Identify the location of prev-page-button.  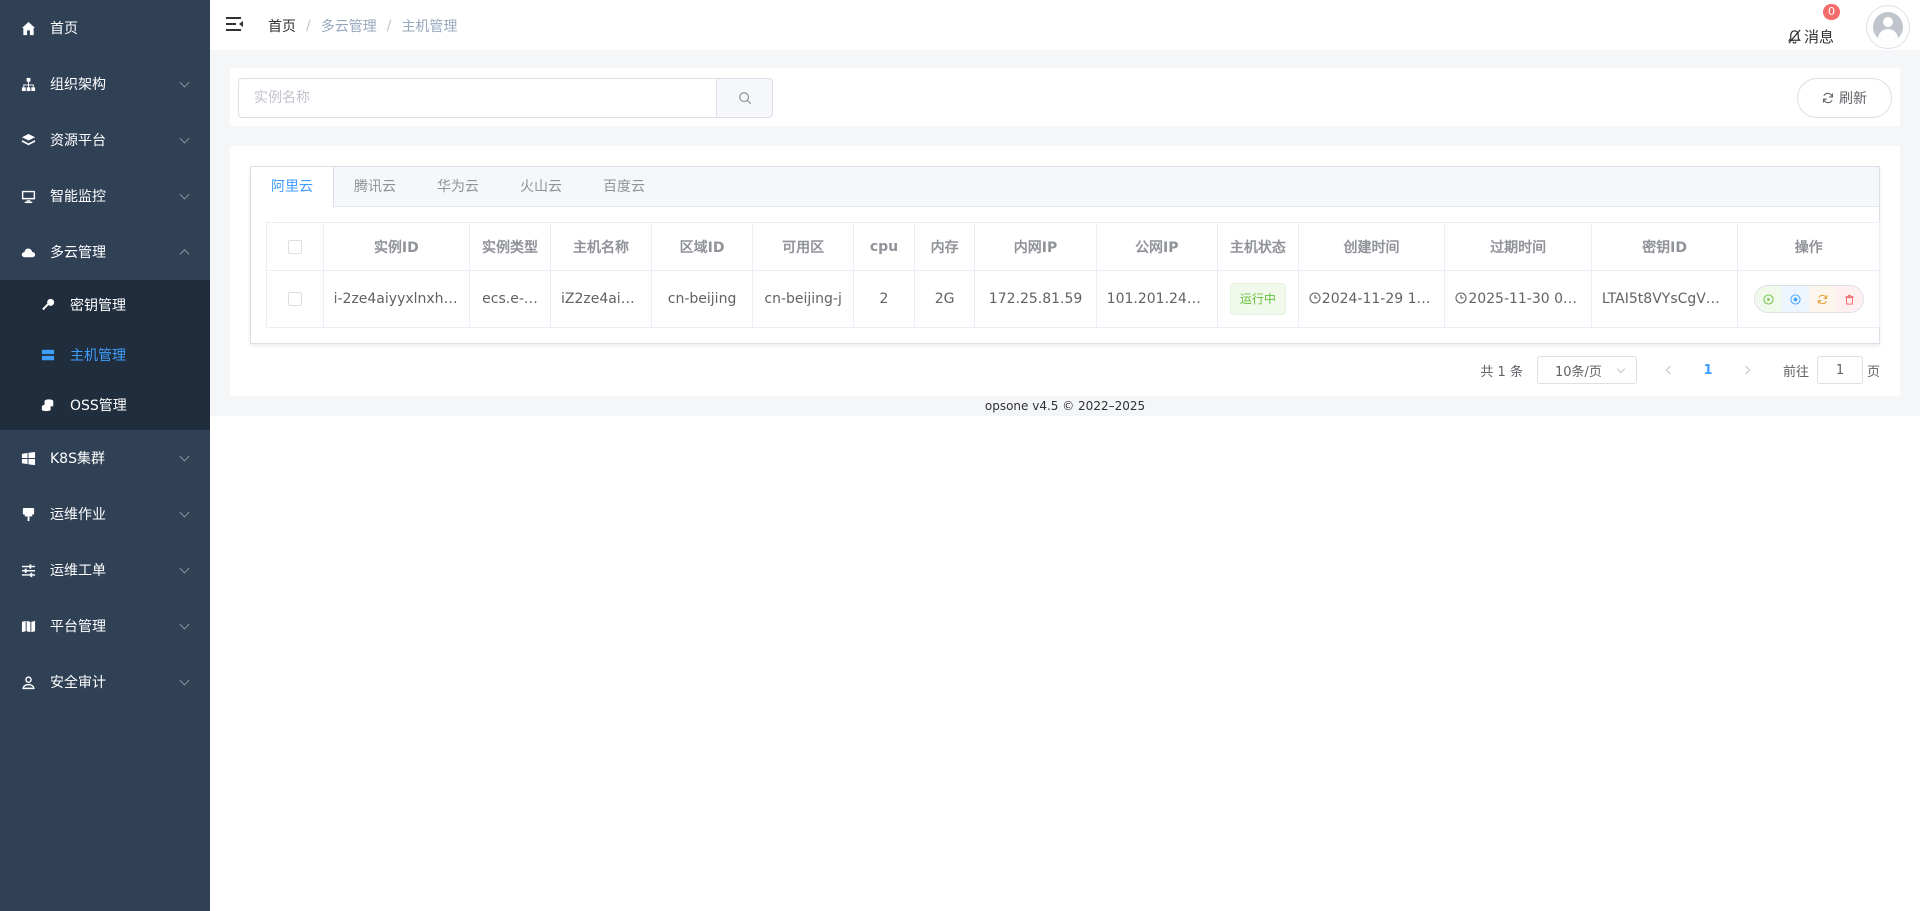
(1670, 370).